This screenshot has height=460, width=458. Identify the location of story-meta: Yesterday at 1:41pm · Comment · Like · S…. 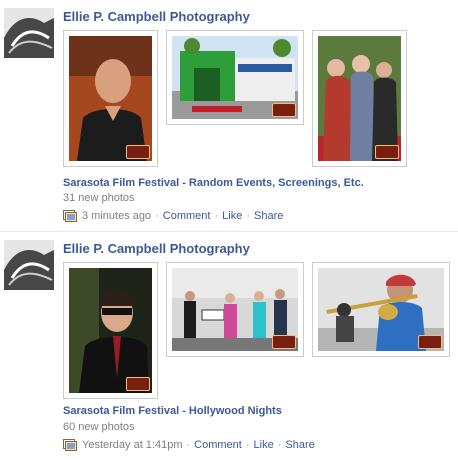
(189, 445).